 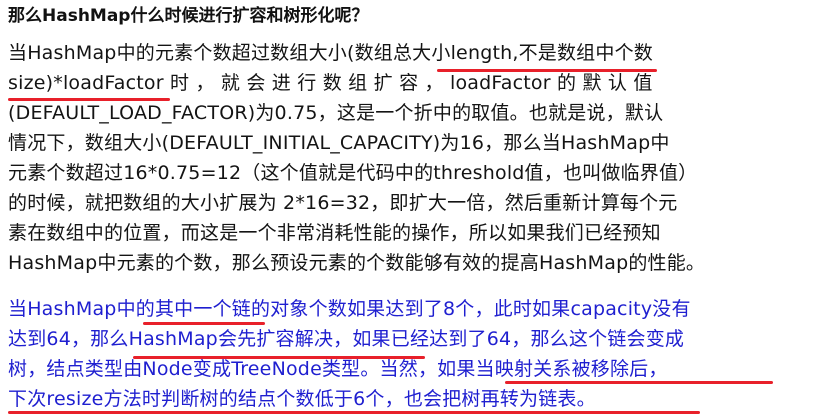 What do you see at coordinates (643, 83) in the screenshot?
I see `line2-part: 值` at bounding box center [643, 83].